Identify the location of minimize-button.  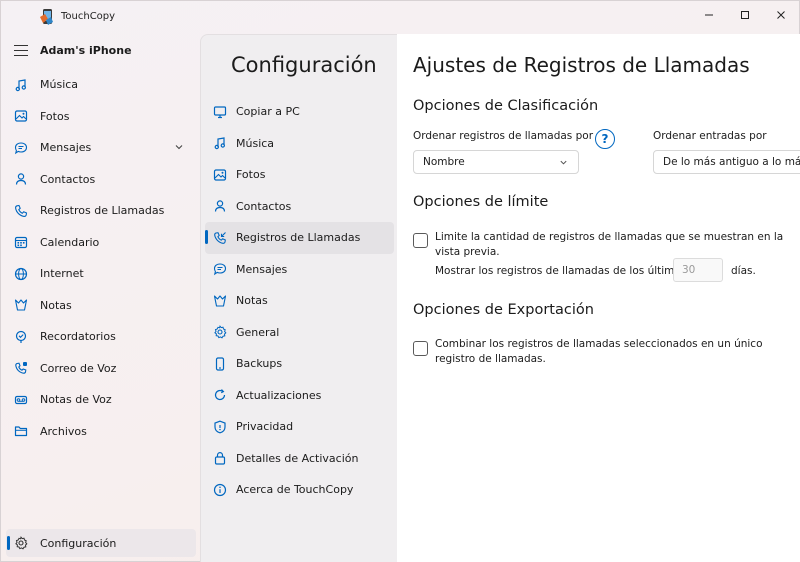
(709, 15).